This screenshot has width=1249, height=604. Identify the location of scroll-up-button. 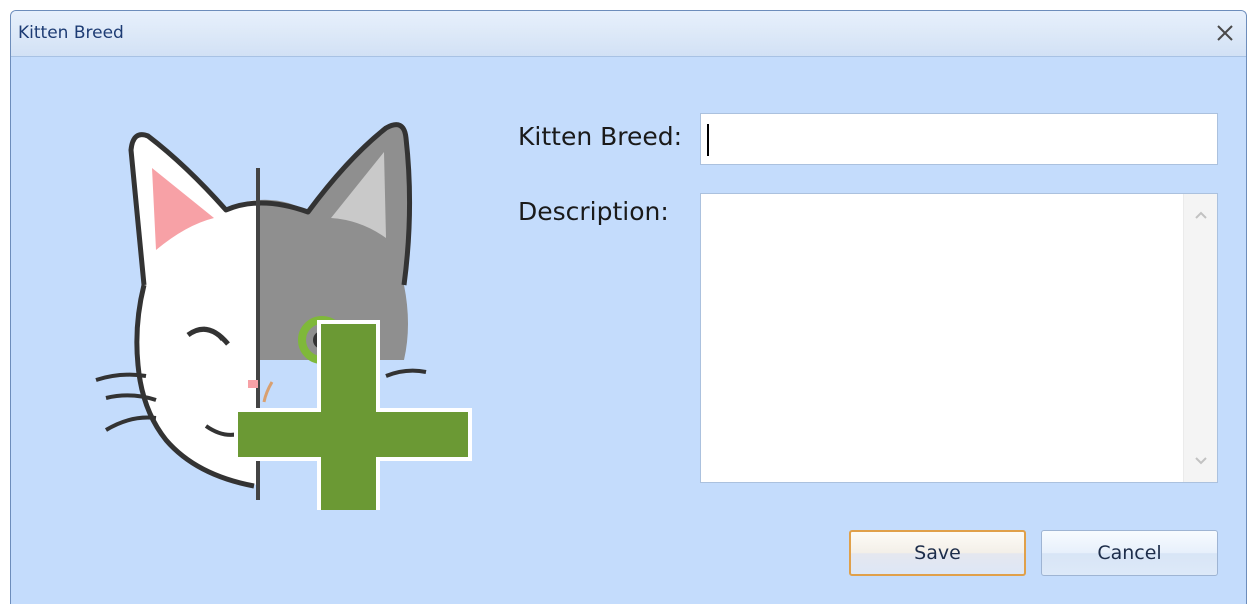
(1201, 215).